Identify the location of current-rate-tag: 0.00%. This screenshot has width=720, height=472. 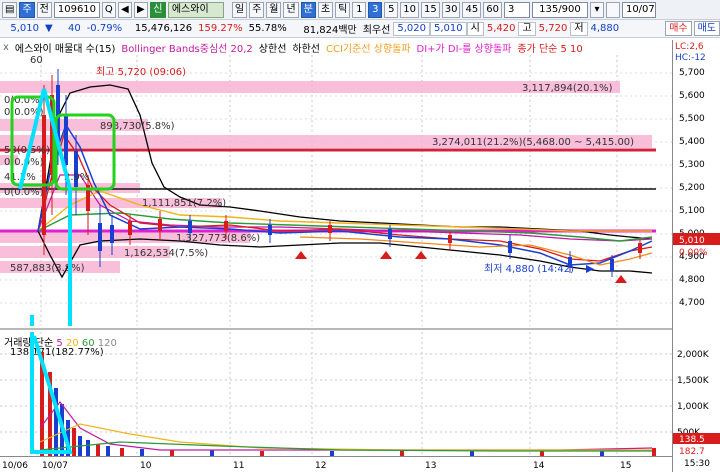
(693, 253).